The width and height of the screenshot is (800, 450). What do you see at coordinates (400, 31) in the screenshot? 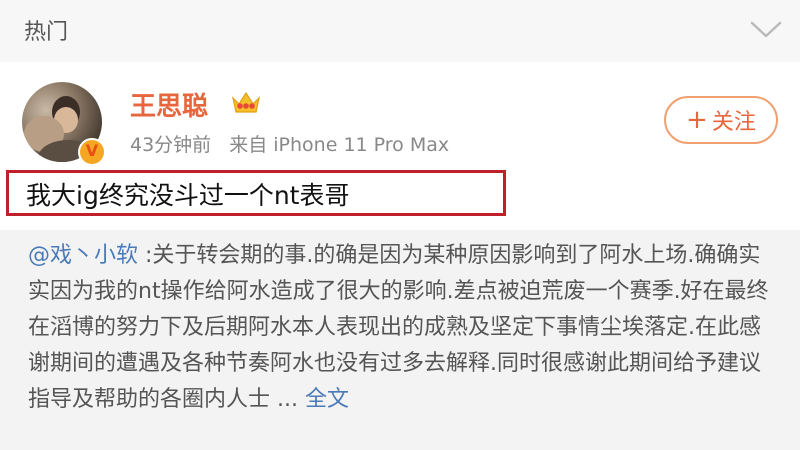
I see `header-bar: 热门` at bounding box center [400, 31].